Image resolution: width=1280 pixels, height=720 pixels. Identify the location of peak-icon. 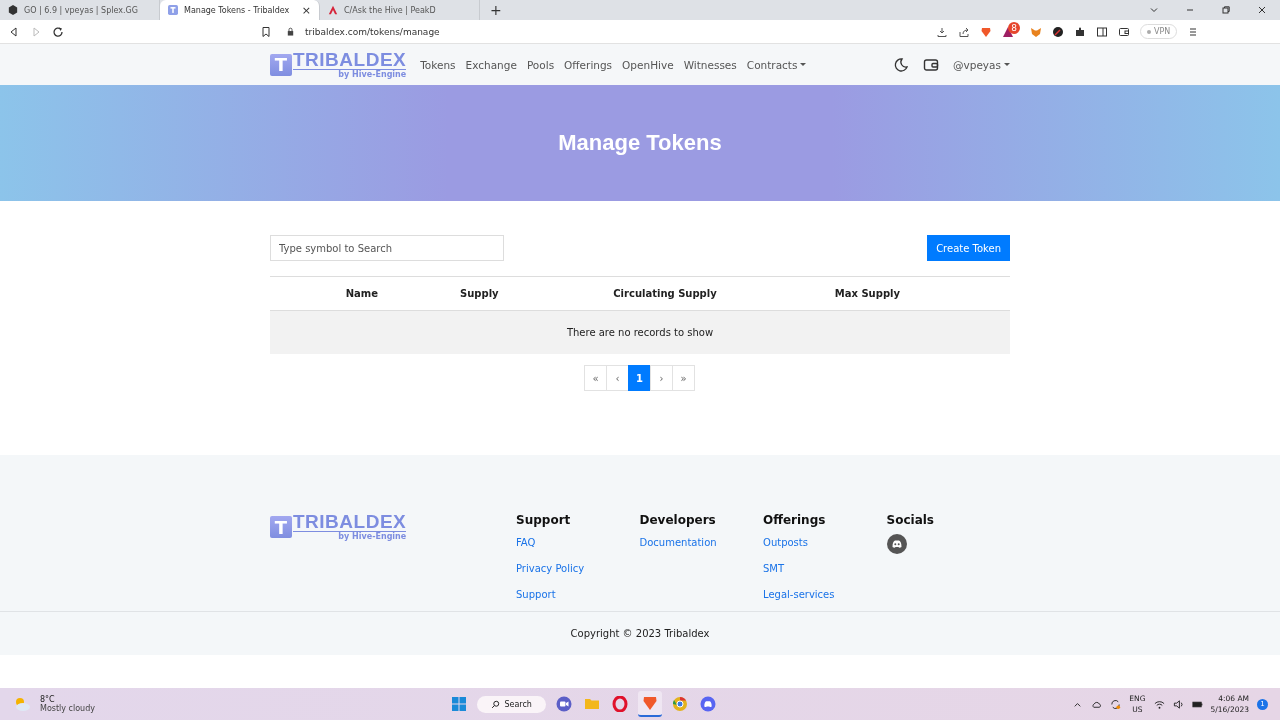
(333, 10).